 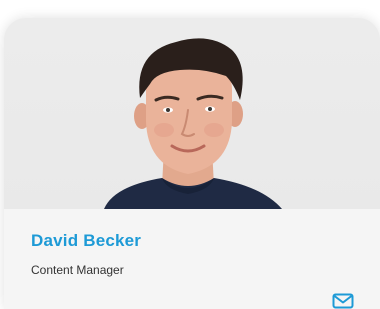 I want to click on profile-name: David Becker, so click(x=86, y=240).